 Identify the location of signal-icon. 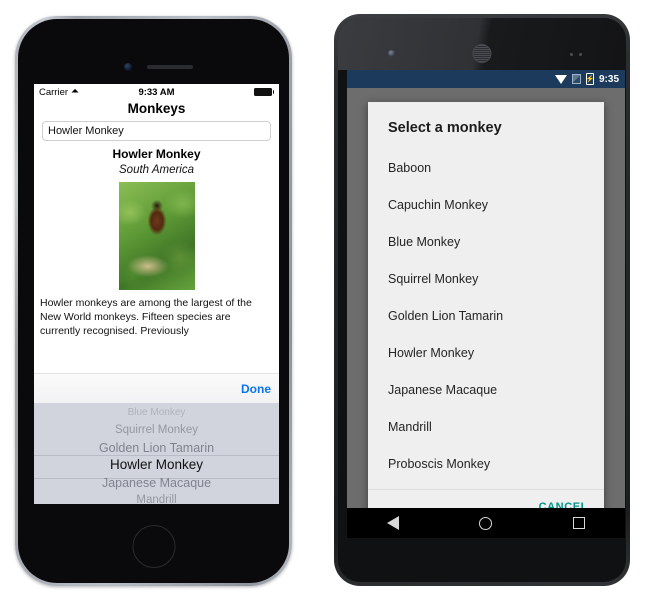
(576, 79).